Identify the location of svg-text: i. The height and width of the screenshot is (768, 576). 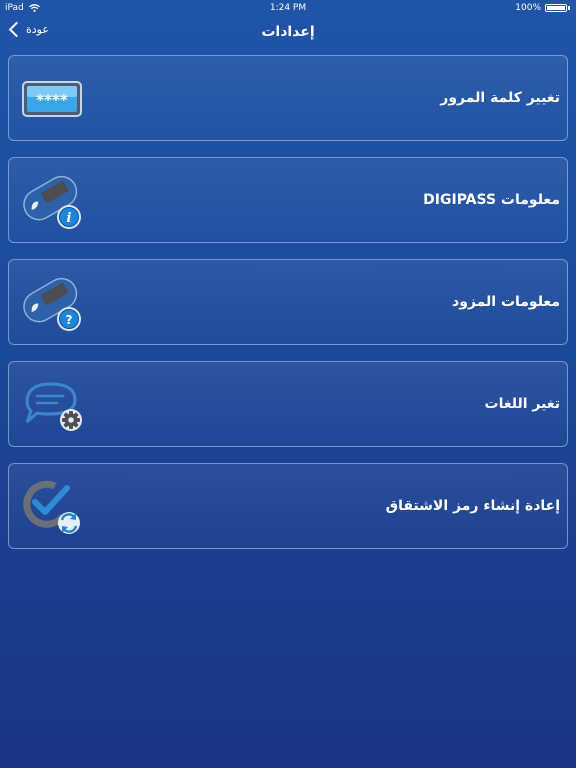
(69, 218).